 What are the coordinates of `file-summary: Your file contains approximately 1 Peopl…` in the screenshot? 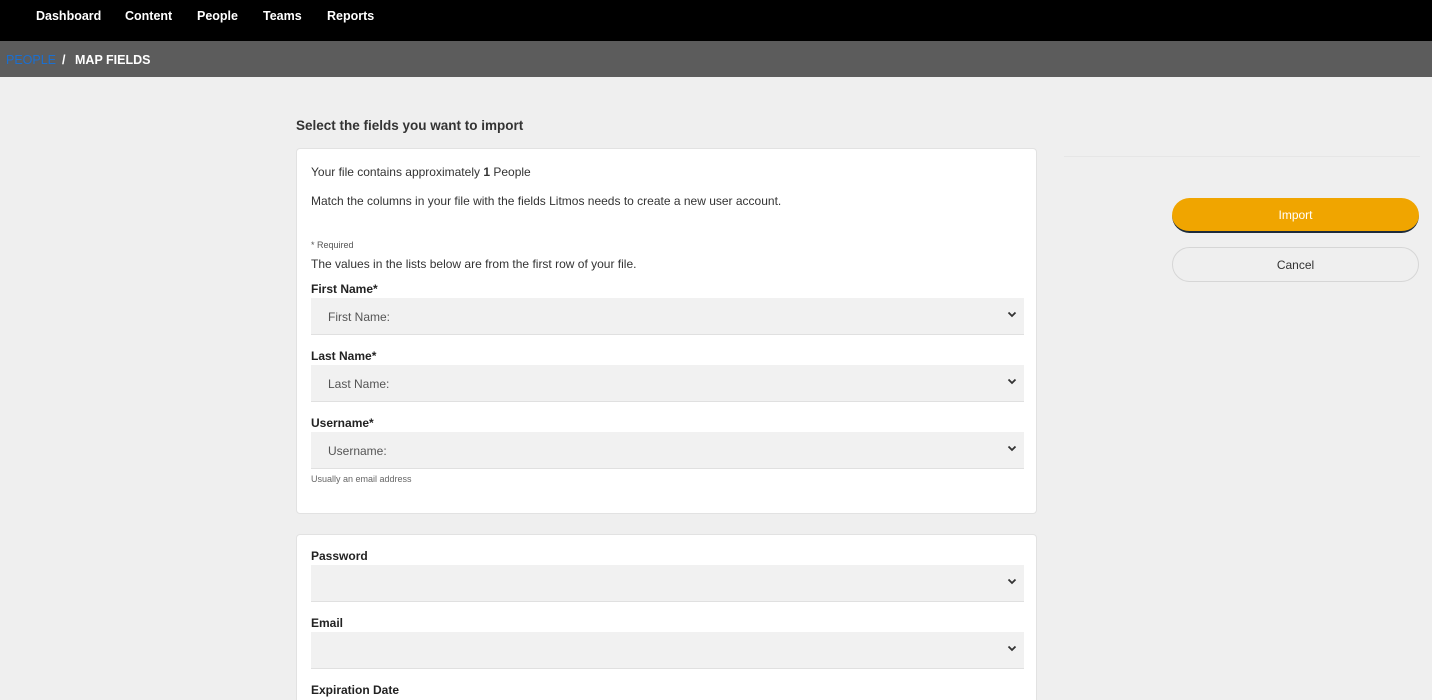 It's located at (421, 172).